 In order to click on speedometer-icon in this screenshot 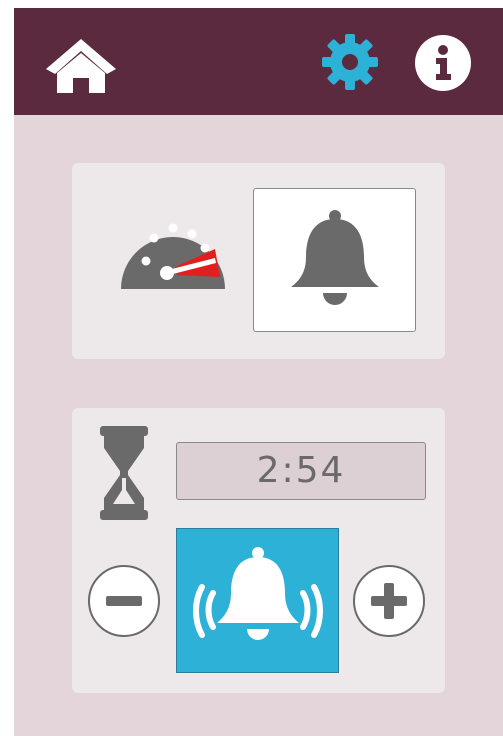, I will do `click(173, 256)`.